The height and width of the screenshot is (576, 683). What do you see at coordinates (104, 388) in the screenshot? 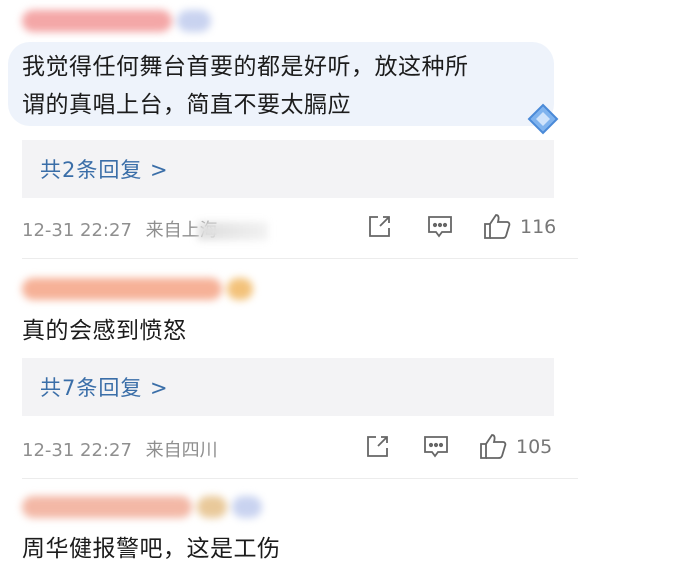
I see `replies-label: 共7条回复 >` at bounding box center [104, 388].